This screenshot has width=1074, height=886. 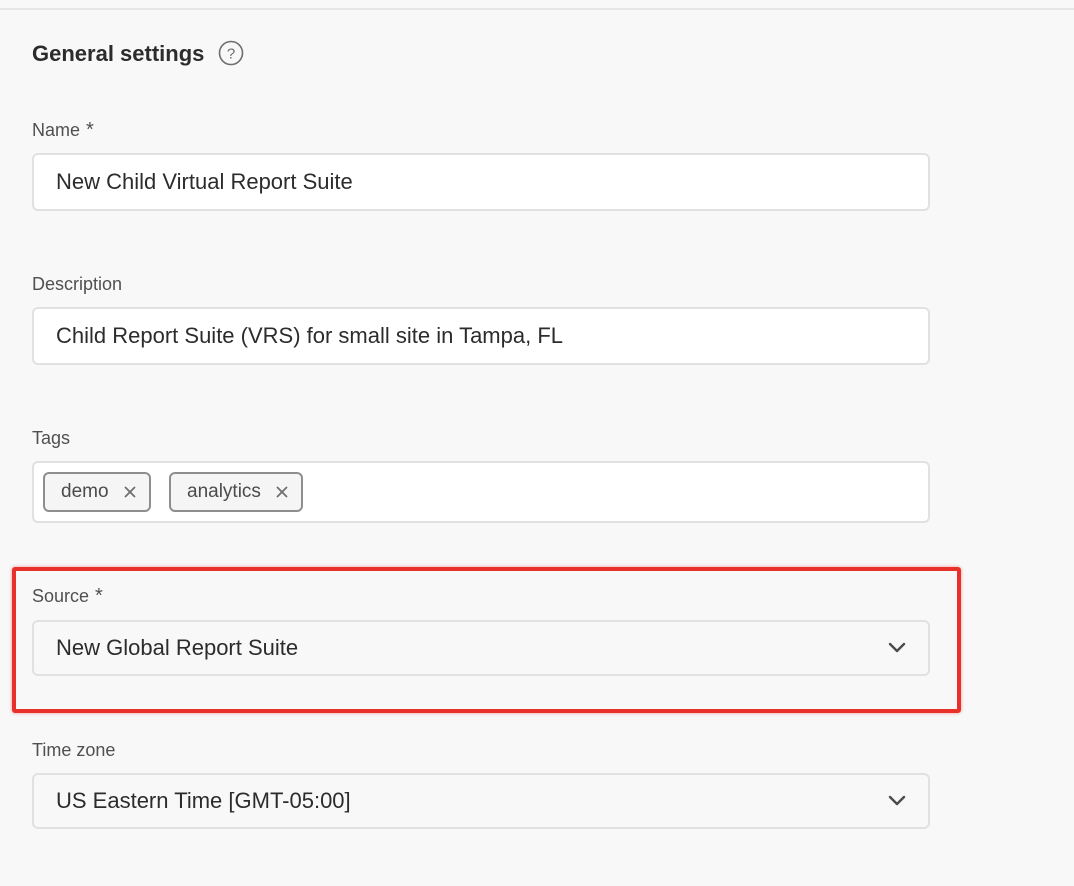 I want to click on top-divider, so click(x=537, y=9).